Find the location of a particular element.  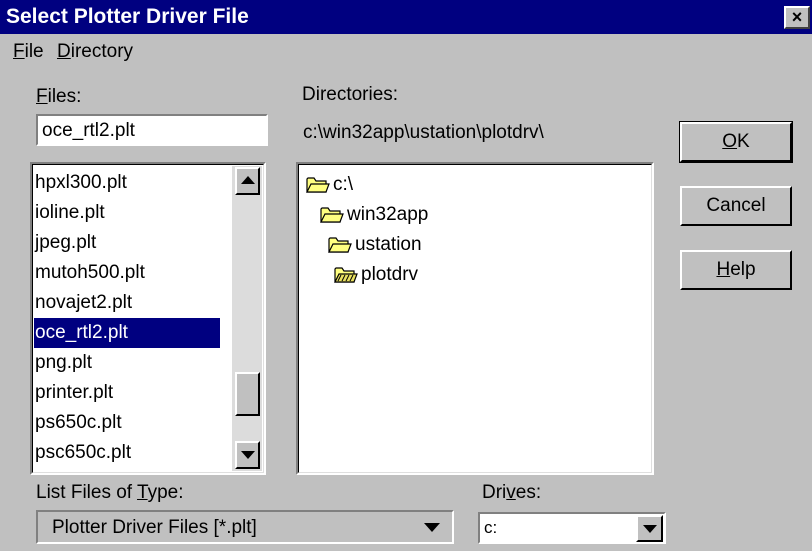

directory-item: win32app is located at coordinates (374, 215).